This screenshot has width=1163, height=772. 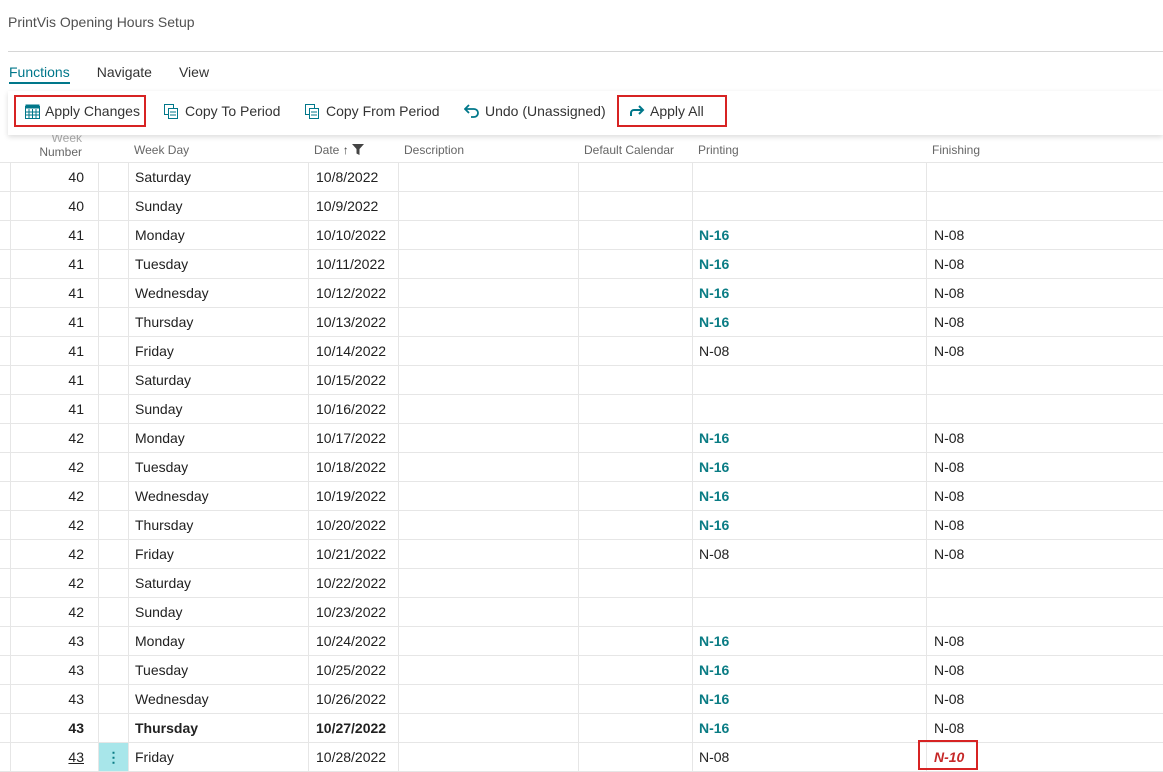 What do you see at coordinates (672, 111) in the screenshot?
I see `apply-all-button: Apply All` at bounding box center [672, 111].